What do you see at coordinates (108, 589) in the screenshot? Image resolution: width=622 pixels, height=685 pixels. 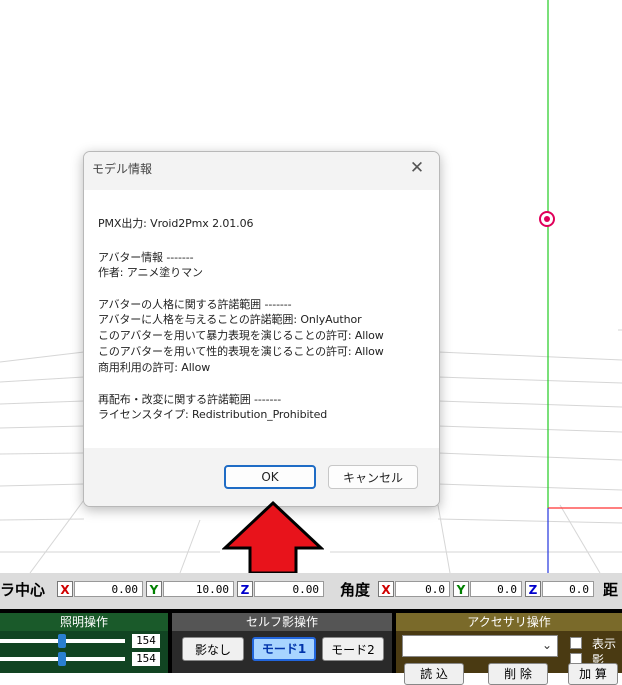 I see `camera-x-input: 0.00` at bounding box center [108, 589].